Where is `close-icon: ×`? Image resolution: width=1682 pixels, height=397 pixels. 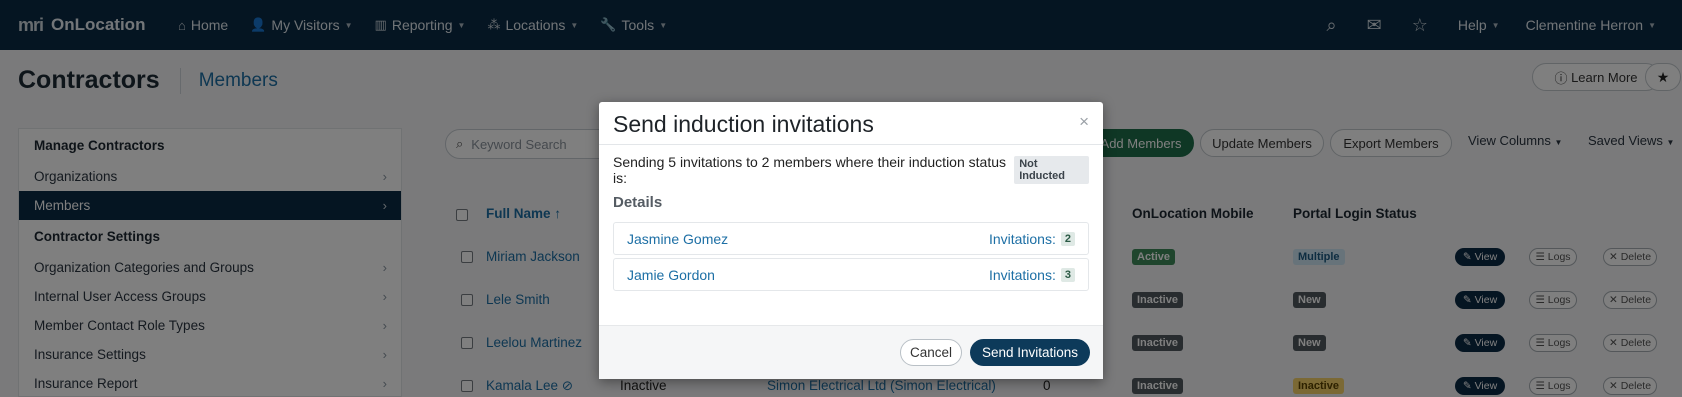
close-icon: × is located at coordinates (1084, 122).